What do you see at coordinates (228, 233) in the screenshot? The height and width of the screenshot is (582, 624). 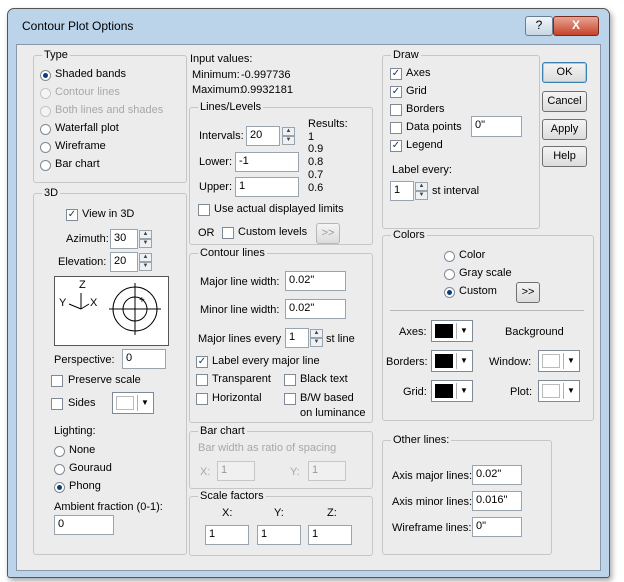 I see `checkbox-custom-levels` at bounding box center [228, 233].